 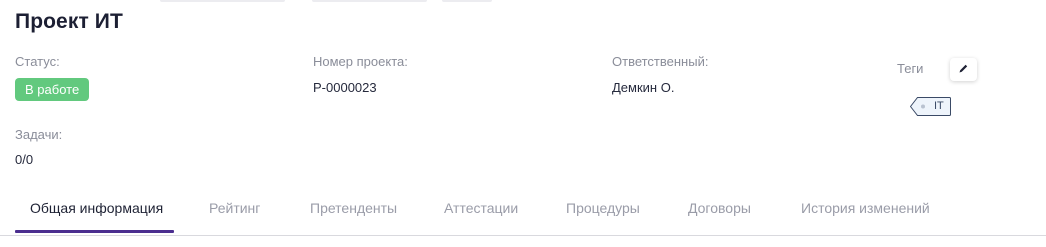 What do you see at coordinates (234, 208) in the screenshot?
I see `tab-rating: Рейтинг` at bounding box center [234, 208].